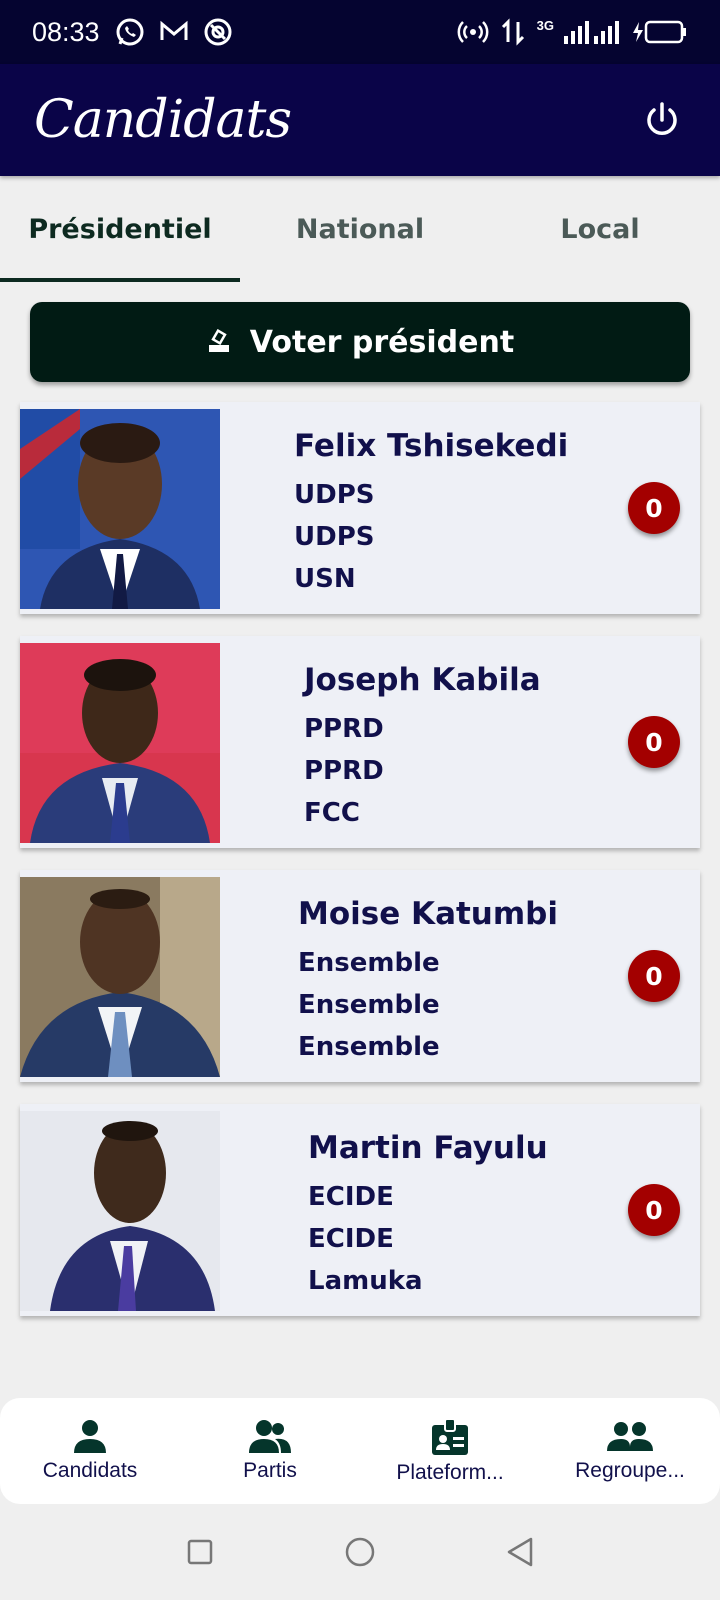 This screenshot has height=1600, width=720. I want to click on gmail-icon, so click(174, 30).